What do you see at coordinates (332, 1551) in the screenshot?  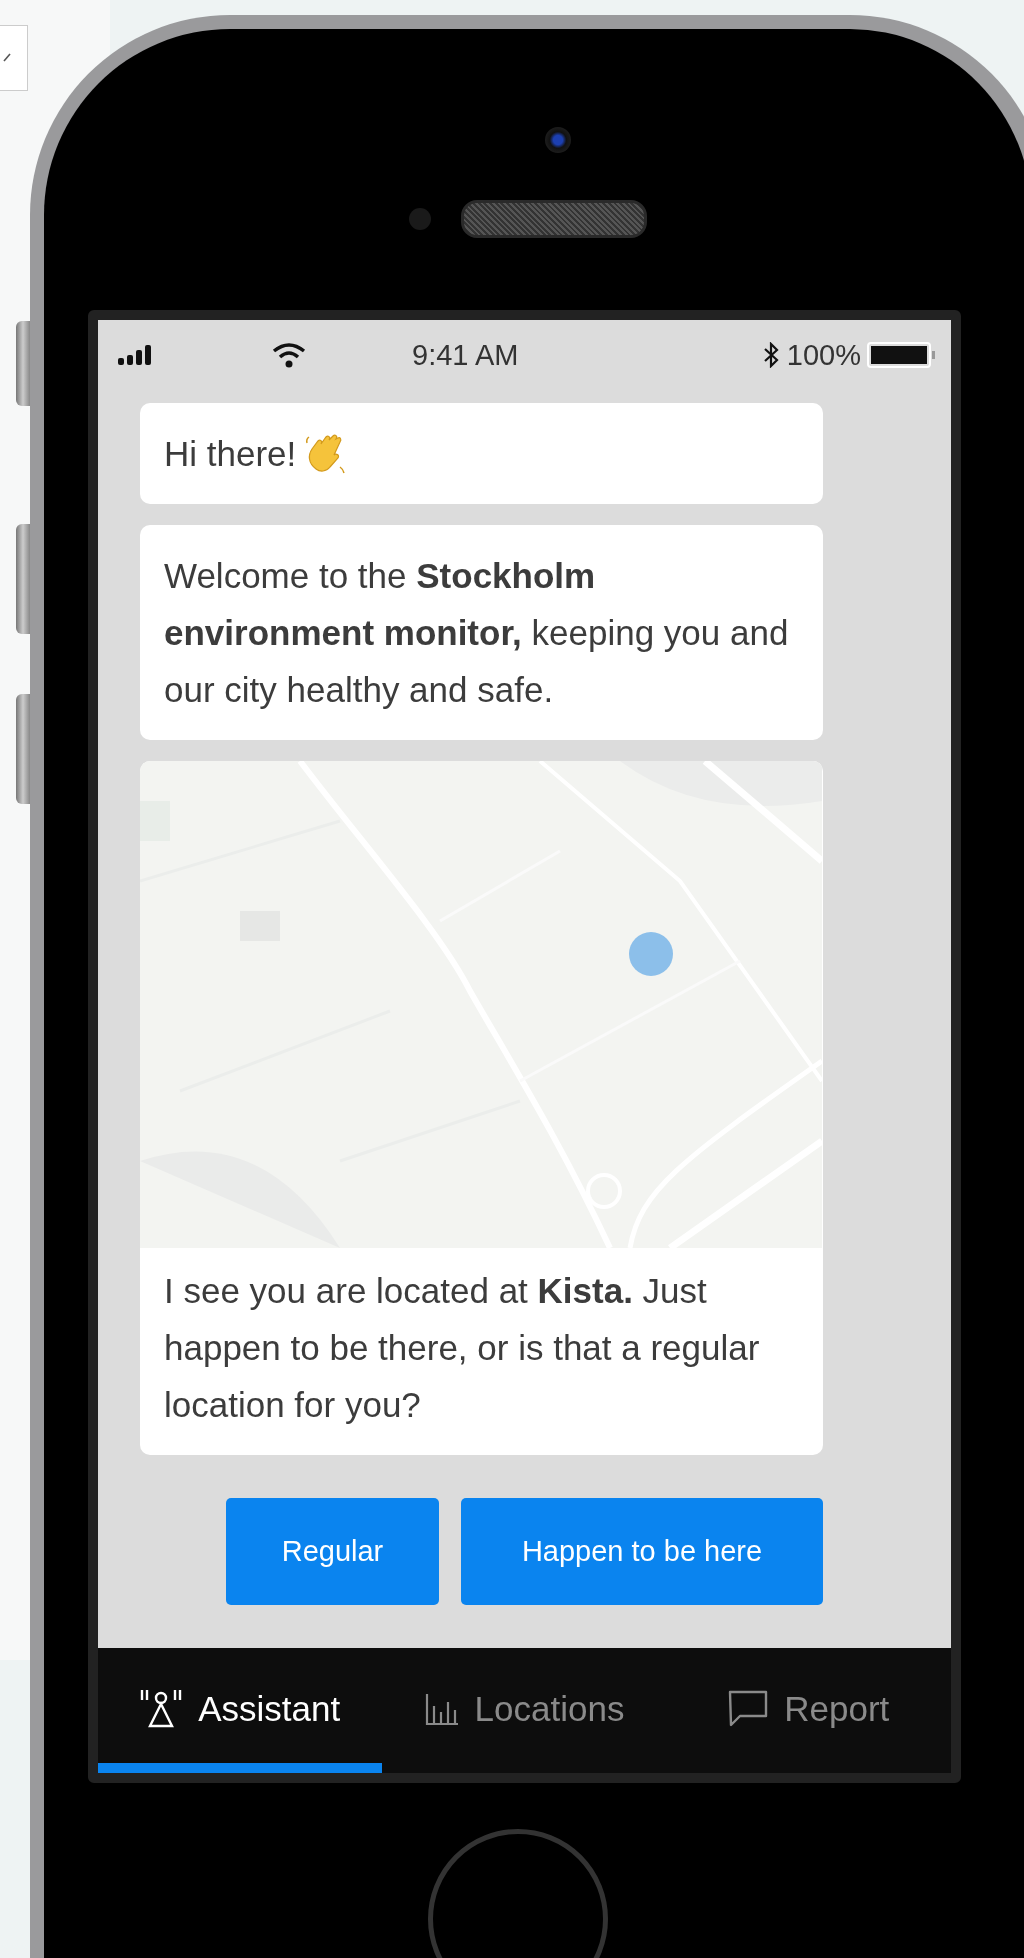 I see `quick-reply-button: Regular` at bounding box center [332, 1551].